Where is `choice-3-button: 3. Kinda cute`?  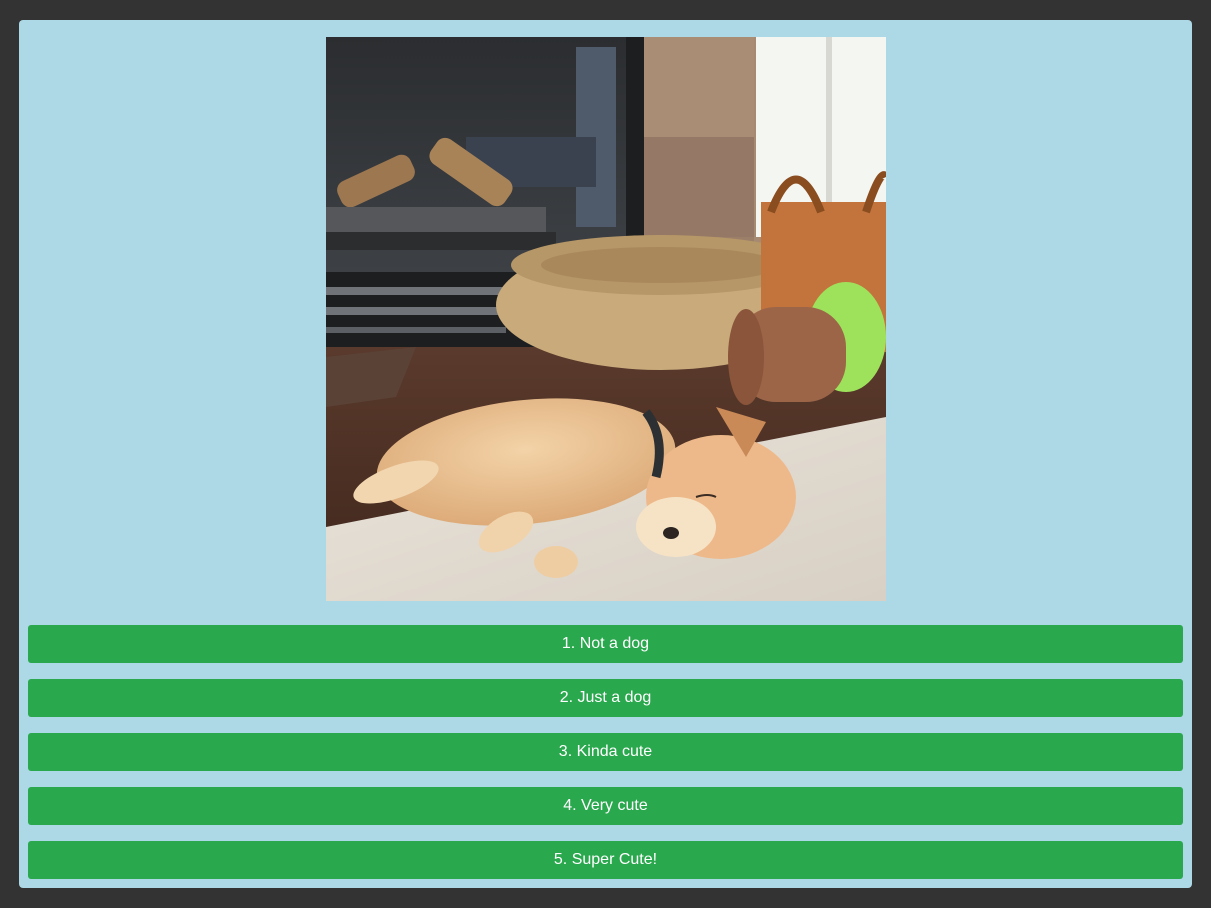 choice-3-button: 3. Kinda cute is located at coordinates (605, 752).